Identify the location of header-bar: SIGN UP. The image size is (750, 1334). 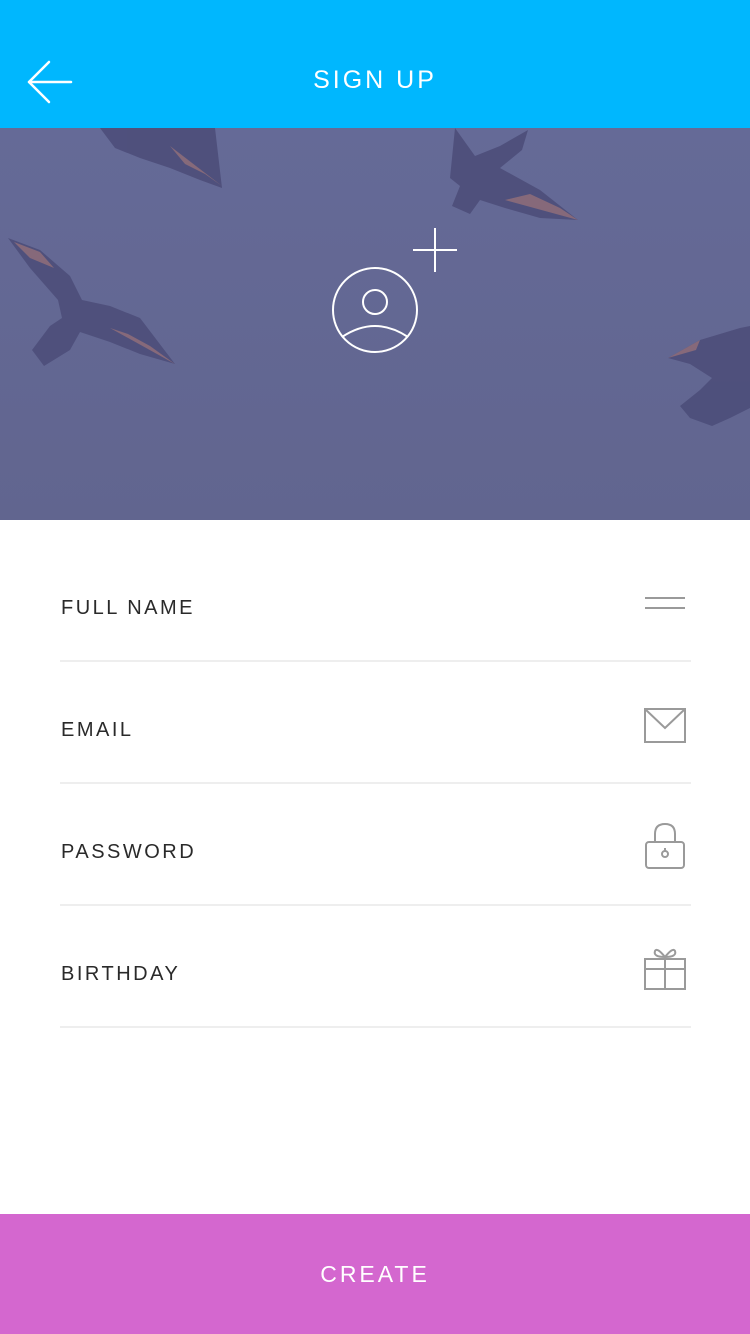
(375, 64).